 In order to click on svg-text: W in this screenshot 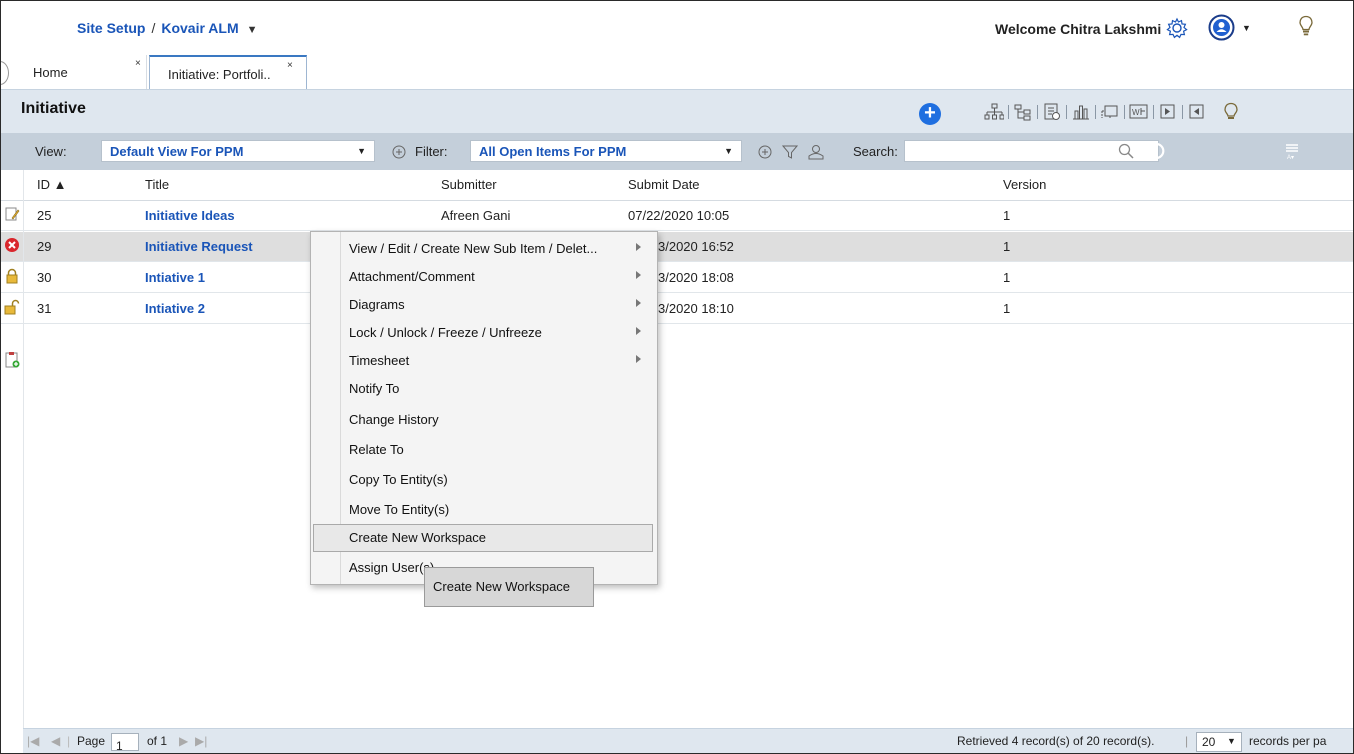, I will do `click(1136, 112)`.